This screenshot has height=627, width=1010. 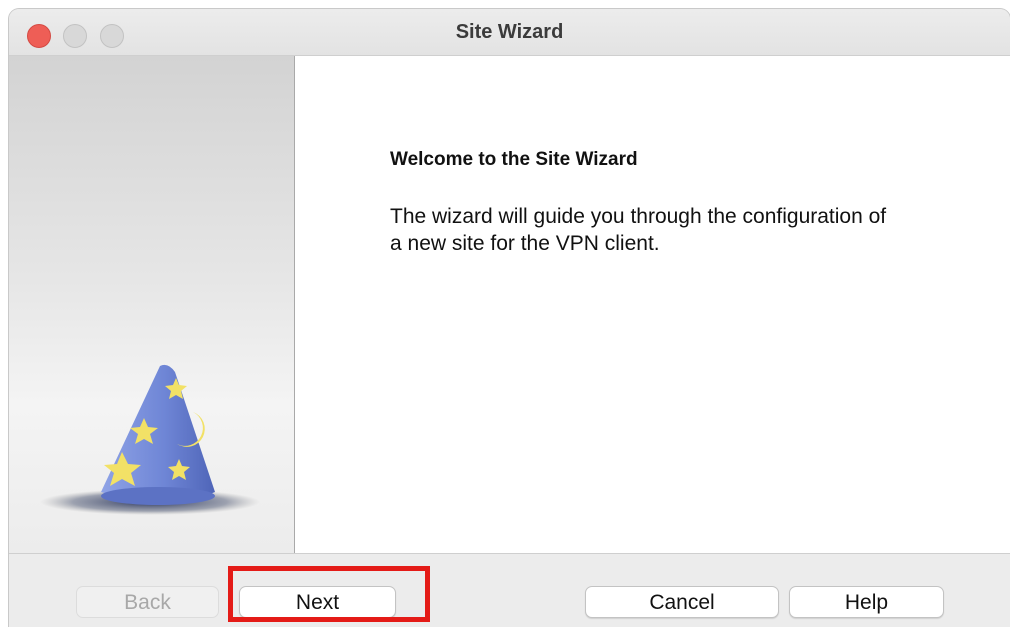 What do you see at coordinates (147, 602) in the screenshot?
I see `back-button: Back` at bounding box center [147, 602].